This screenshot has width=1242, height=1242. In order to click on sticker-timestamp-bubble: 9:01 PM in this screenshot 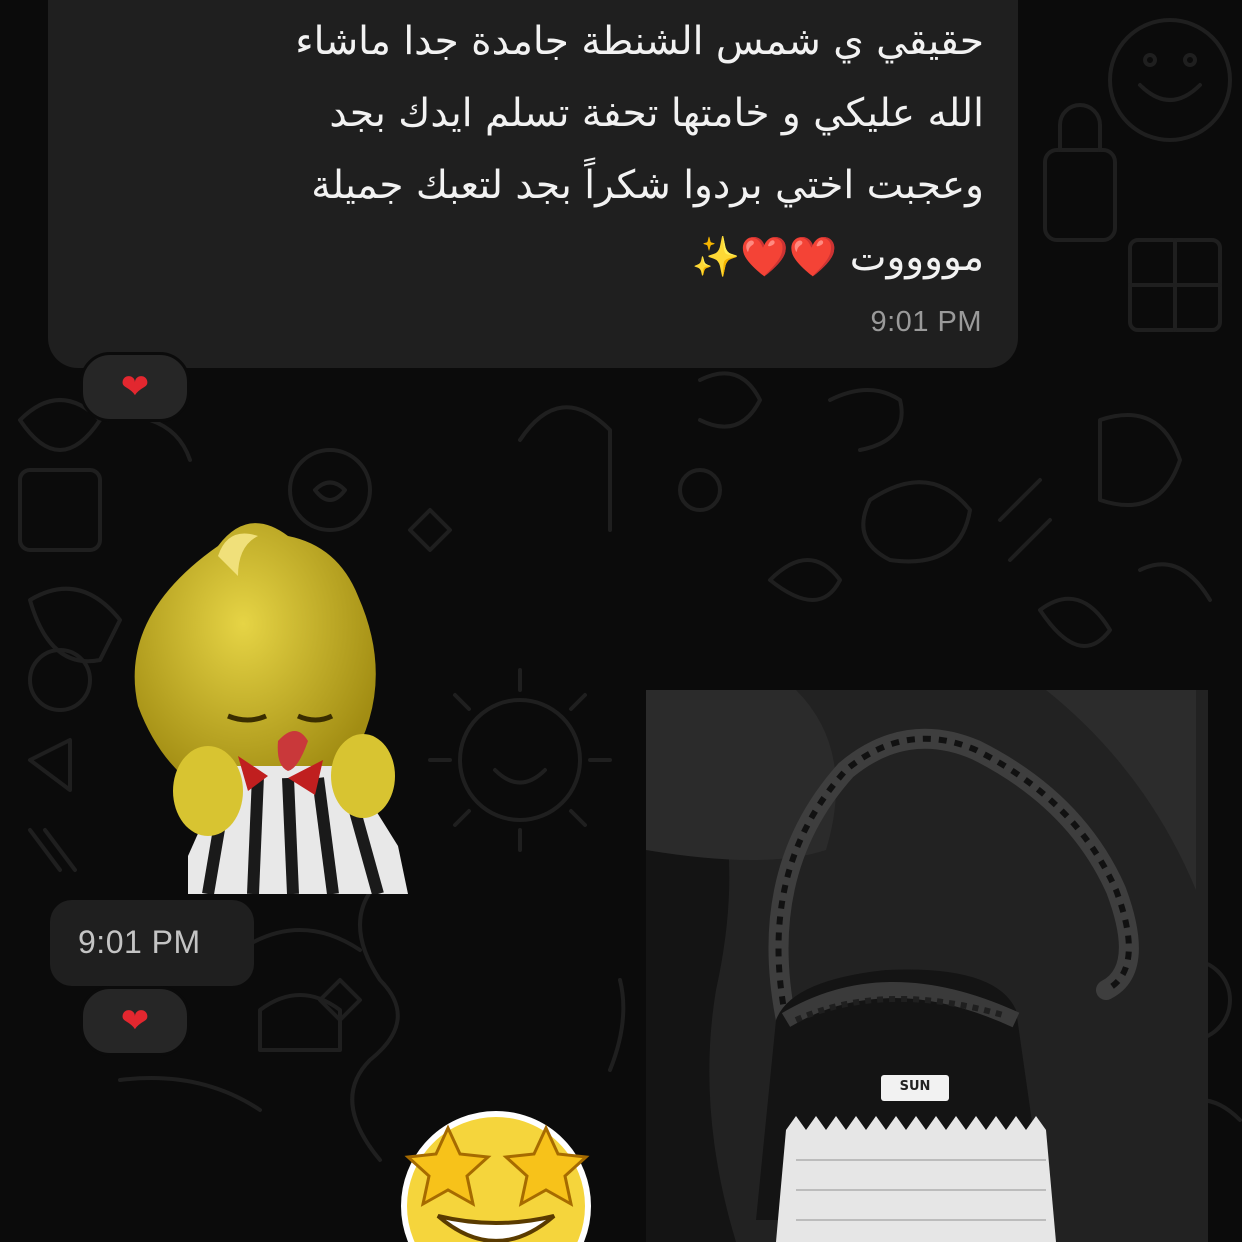, I will do `click(152, 943)`.